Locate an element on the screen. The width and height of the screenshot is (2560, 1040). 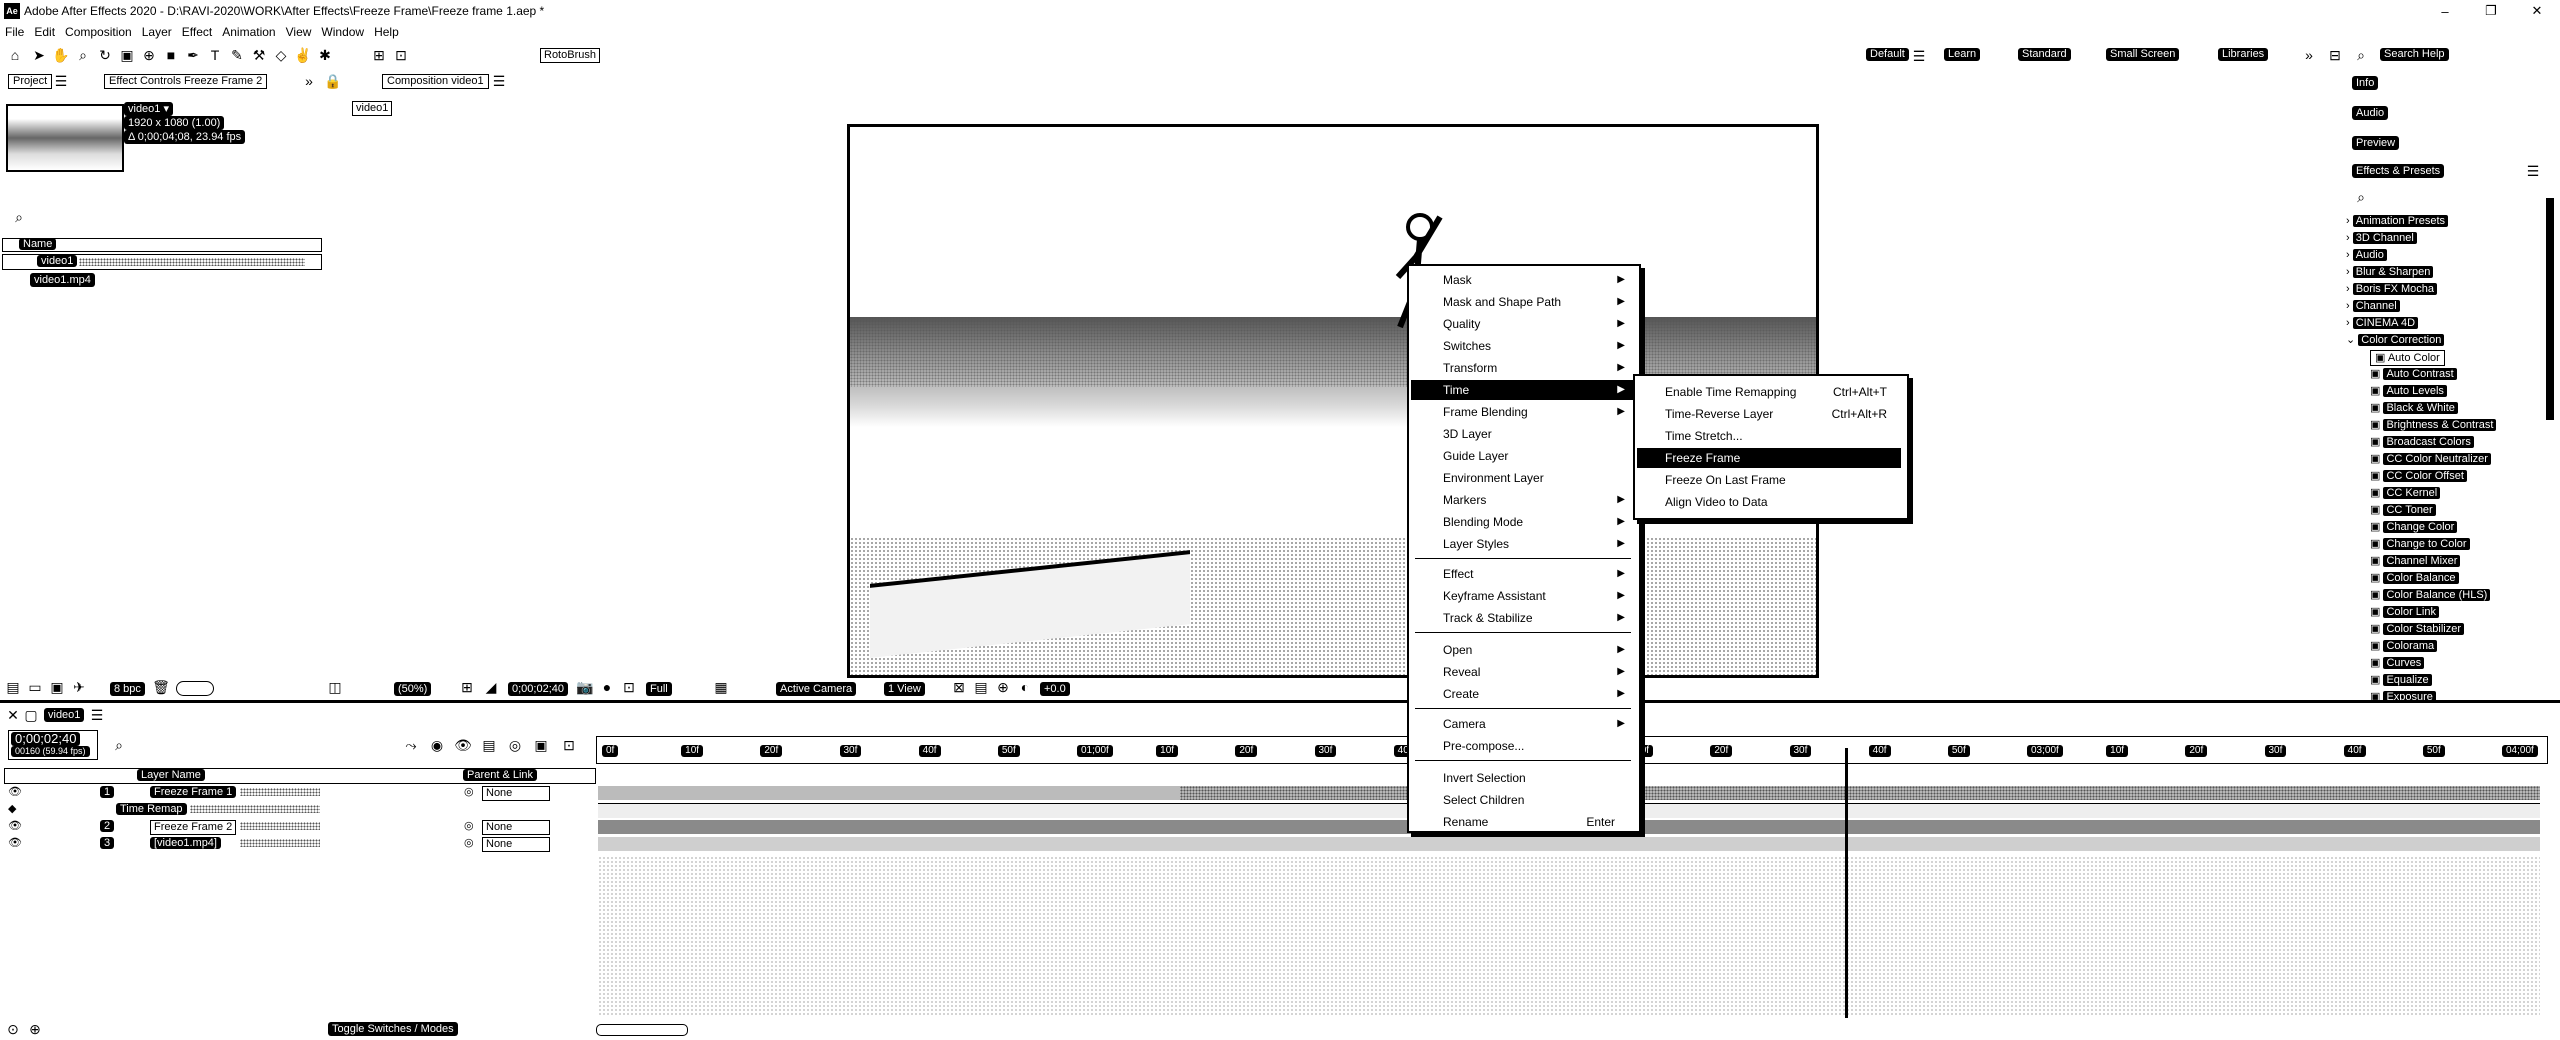
comp-mini-flowchart-icon: ⤳ is located at coordinates (411, 745).